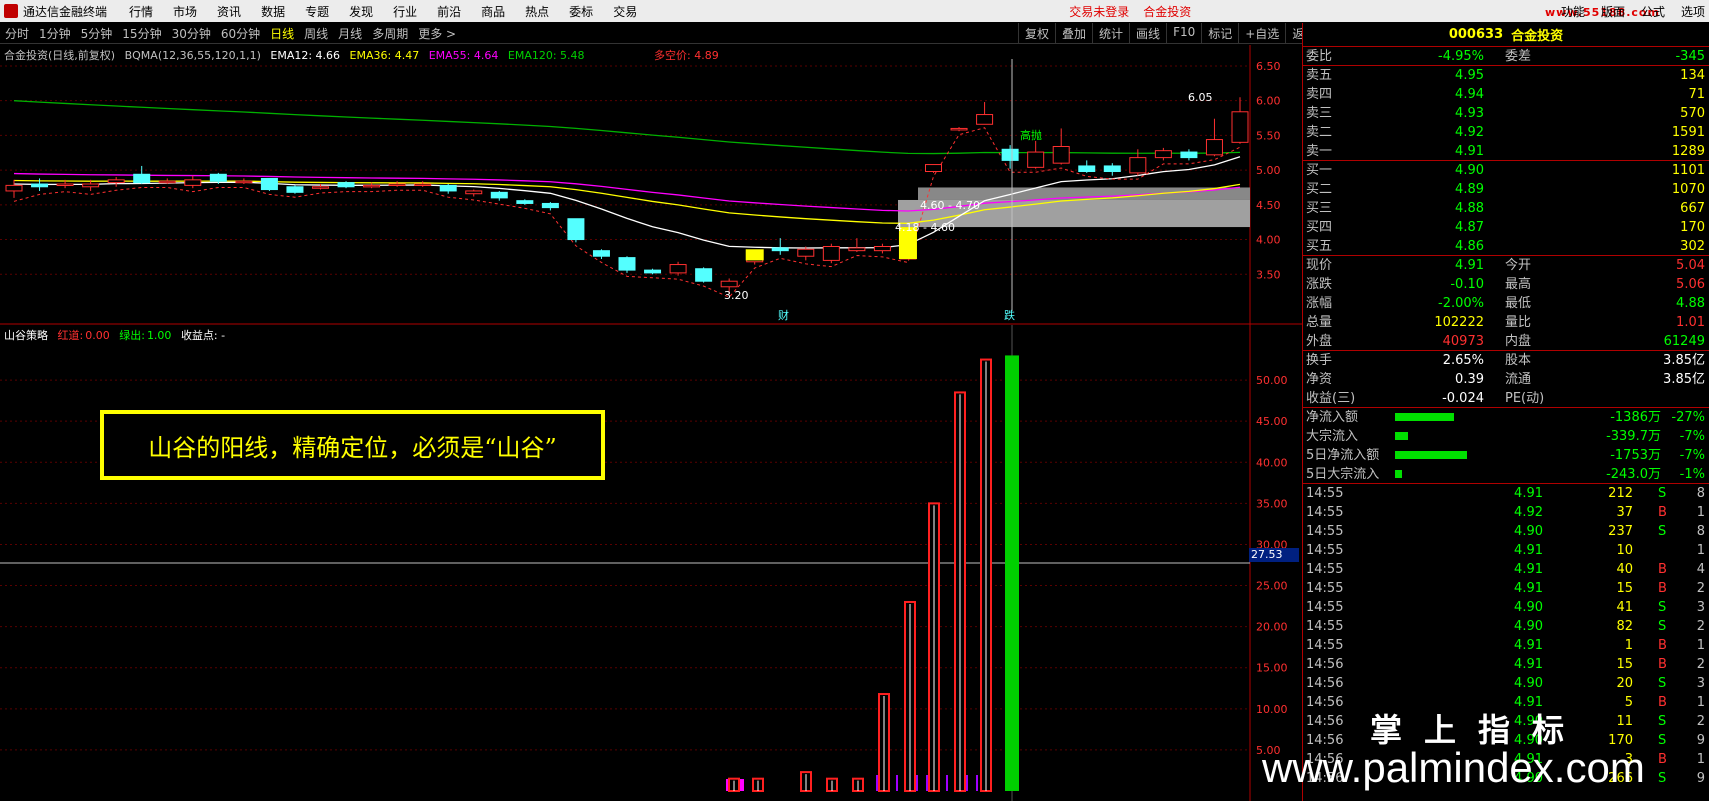  What do you see at coordinates (1506, 360) in the screenshot?
I see `fundamental-row: 换手 2.65% 股本 3.85亿` at bounding box center [1506, 360].